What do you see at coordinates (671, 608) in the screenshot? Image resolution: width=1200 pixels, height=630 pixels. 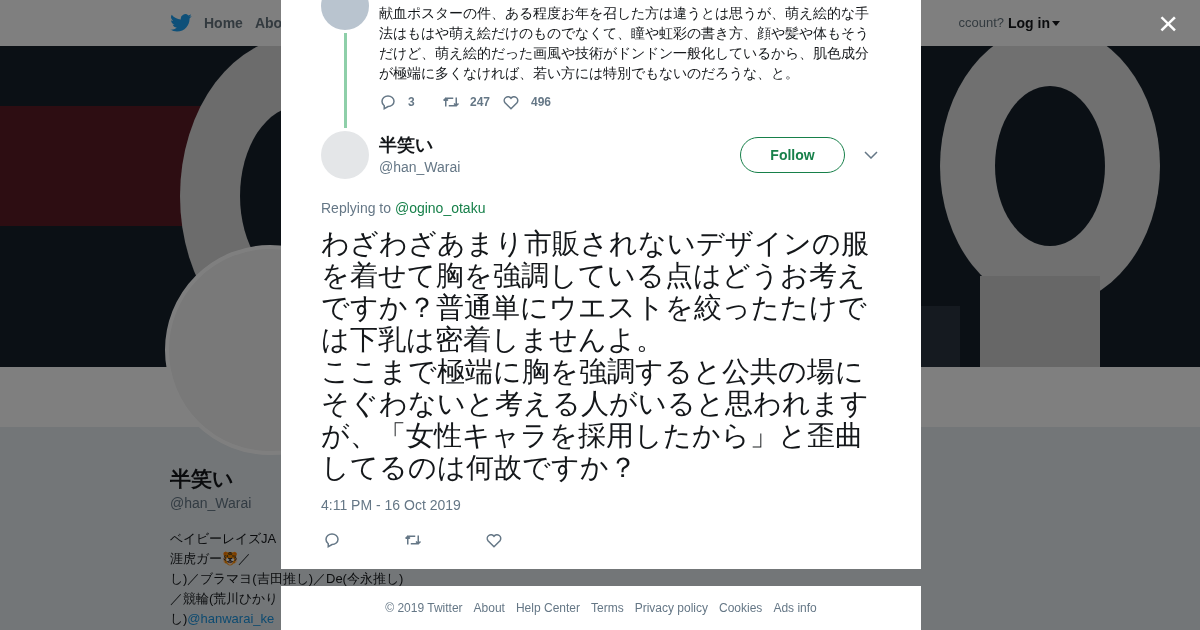 I see `footer-link: Privacy policy` at bounding box center [671, 608].